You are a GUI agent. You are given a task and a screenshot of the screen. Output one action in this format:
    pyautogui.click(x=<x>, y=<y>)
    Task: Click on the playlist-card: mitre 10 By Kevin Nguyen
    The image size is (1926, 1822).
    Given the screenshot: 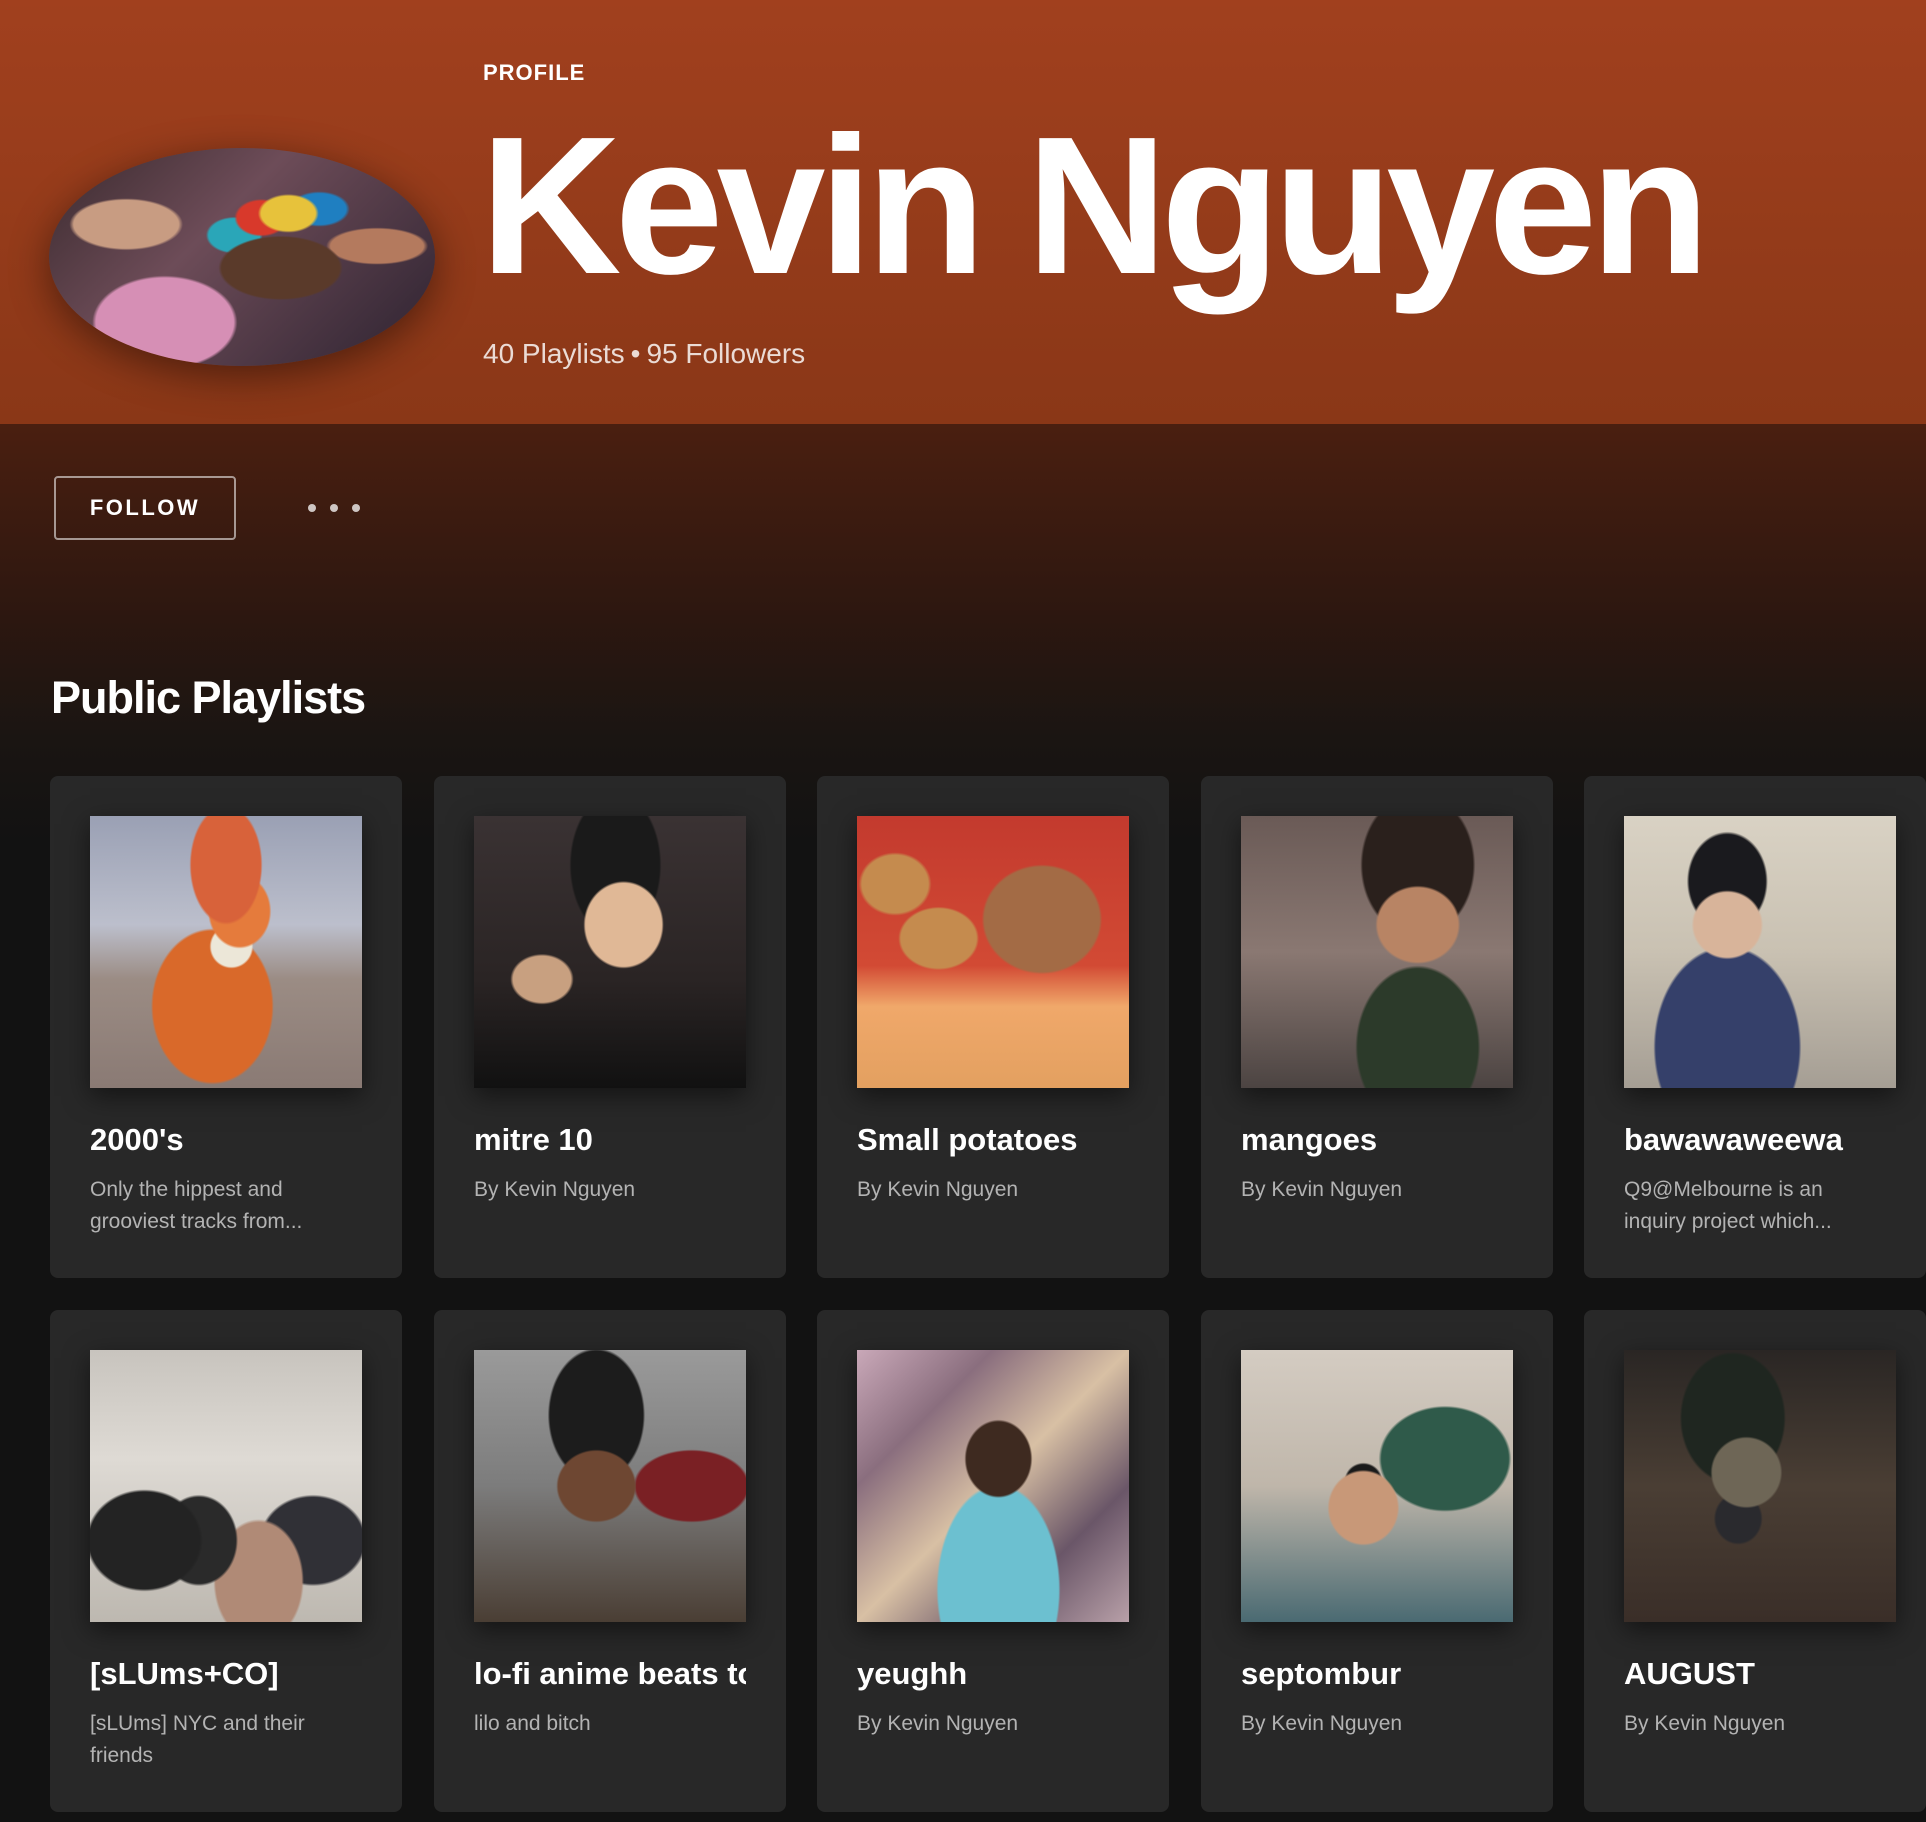 What is the action you would take?
    pyautogui.click(x=610, y=1027)
    